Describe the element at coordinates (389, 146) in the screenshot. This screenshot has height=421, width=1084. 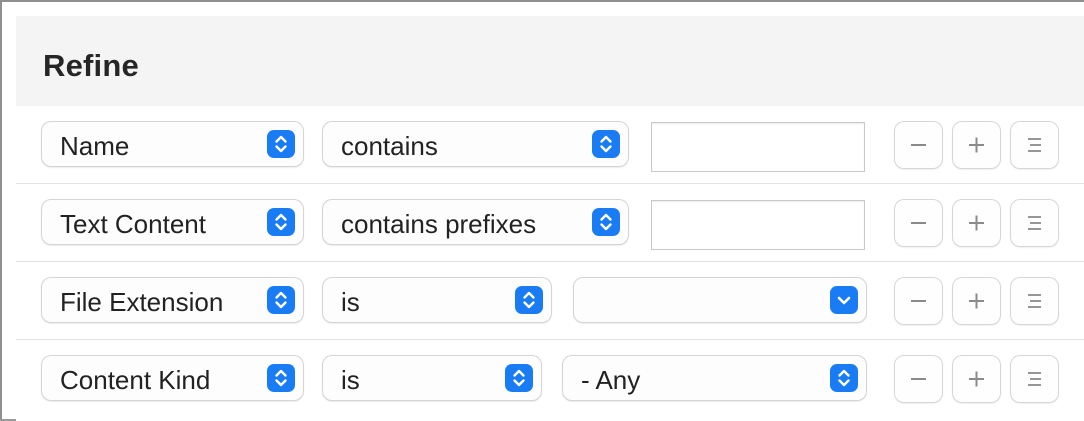
I see `operator-popup-label: contains` at that location.